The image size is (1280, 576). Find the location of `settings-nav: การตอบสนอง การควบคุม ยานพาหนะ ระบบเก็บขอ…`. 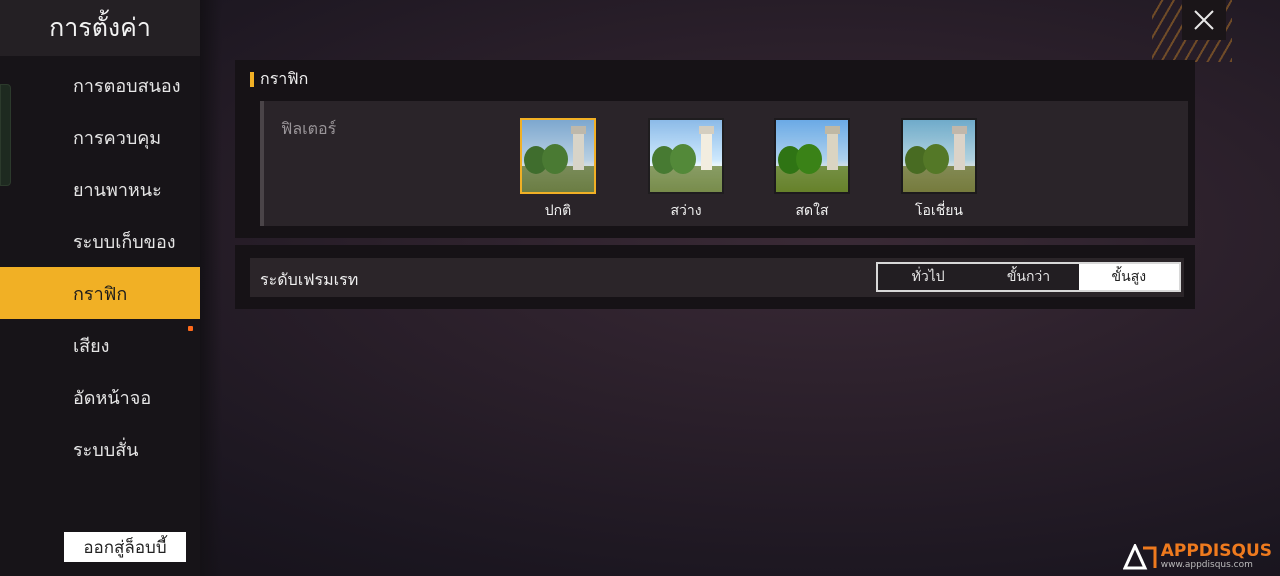

settings-nav: การตอบสนอง การควบคุม ยานพาหนะ ระบบเก็บขอ… is located at coordinates (100, 267).